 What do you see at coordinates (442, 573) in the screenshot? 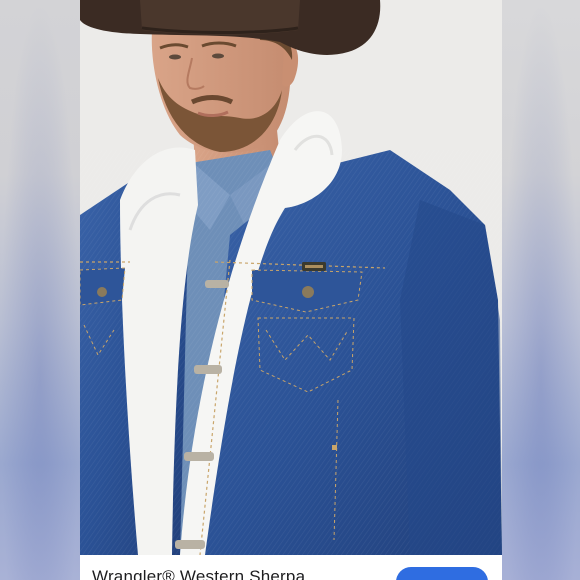
I see `primary-action-button` at bounding box center [442, 573].